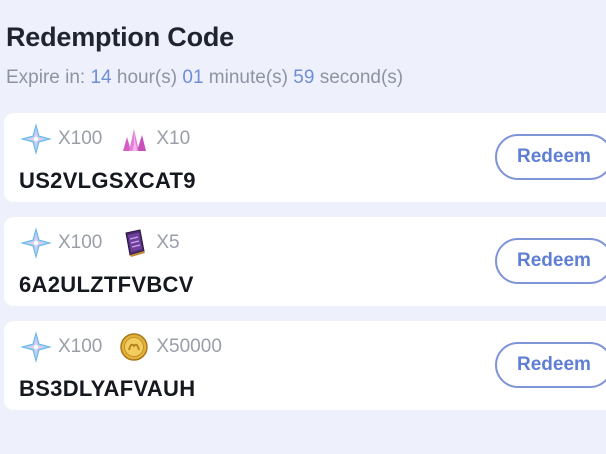 The image size is (606, 454). I want to click on seconds-unit: second(s), so click(361, 77).